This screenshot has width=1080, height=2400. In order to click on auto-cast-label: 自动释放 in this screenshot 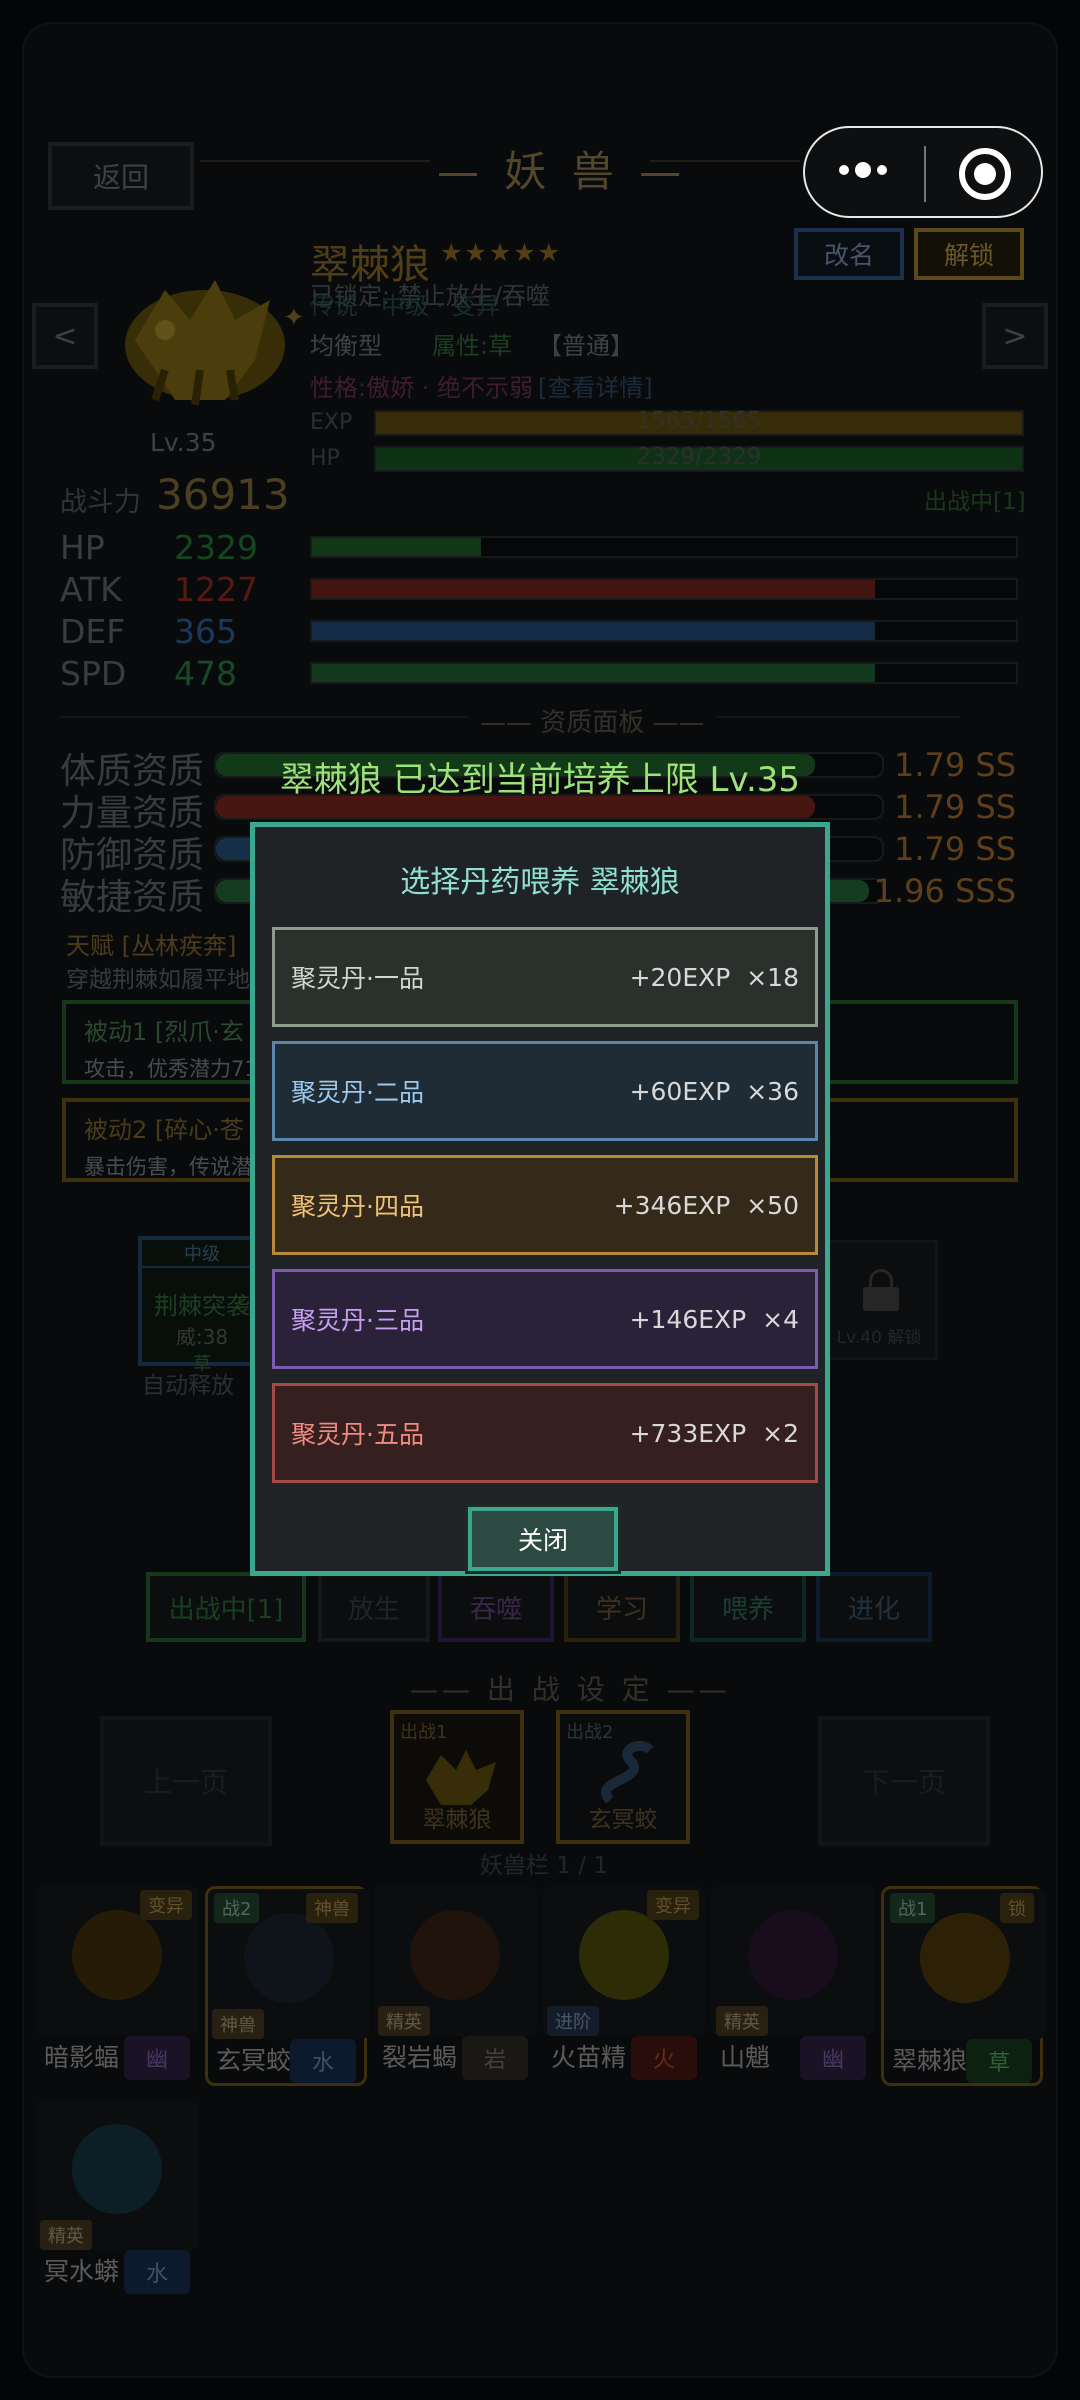, I will do `click(188, 1386)`.